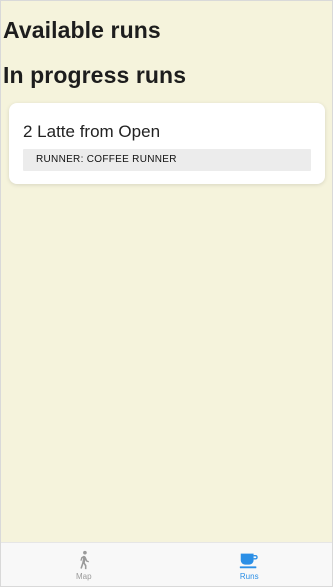  I want to click on tab-map: Map, so click(84, 564).